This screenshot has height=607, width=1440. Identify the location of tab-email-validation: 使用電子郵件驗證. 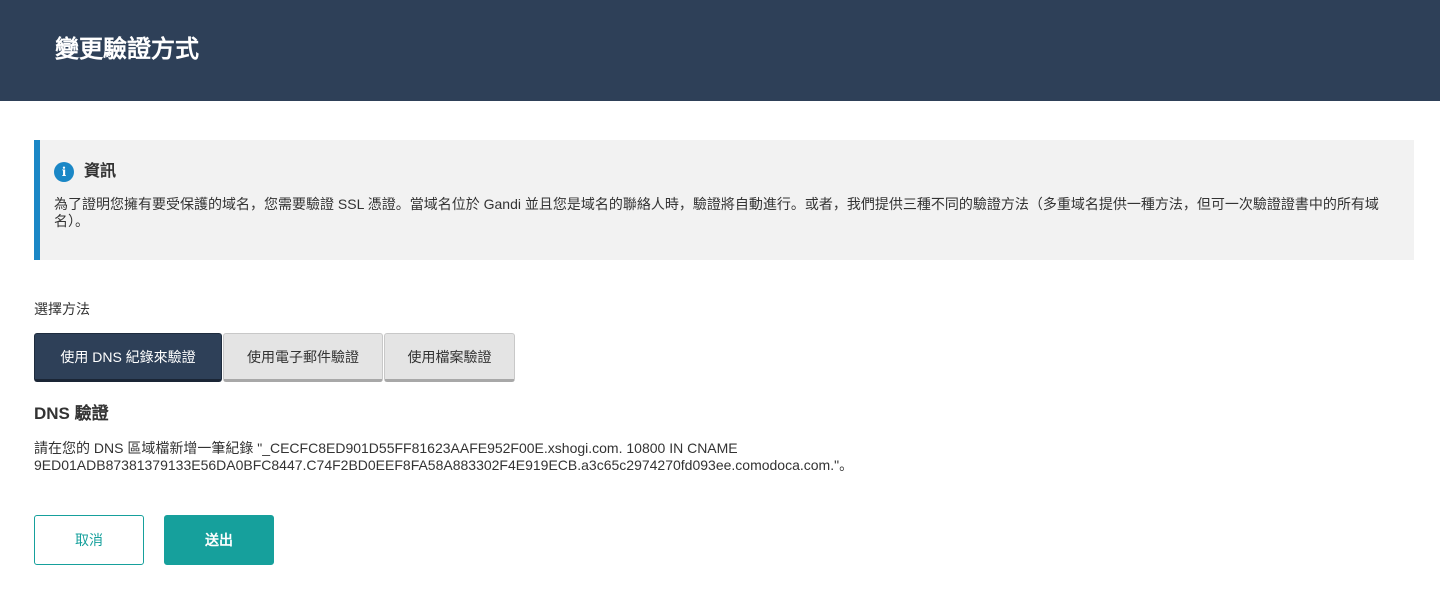
(303, 357).